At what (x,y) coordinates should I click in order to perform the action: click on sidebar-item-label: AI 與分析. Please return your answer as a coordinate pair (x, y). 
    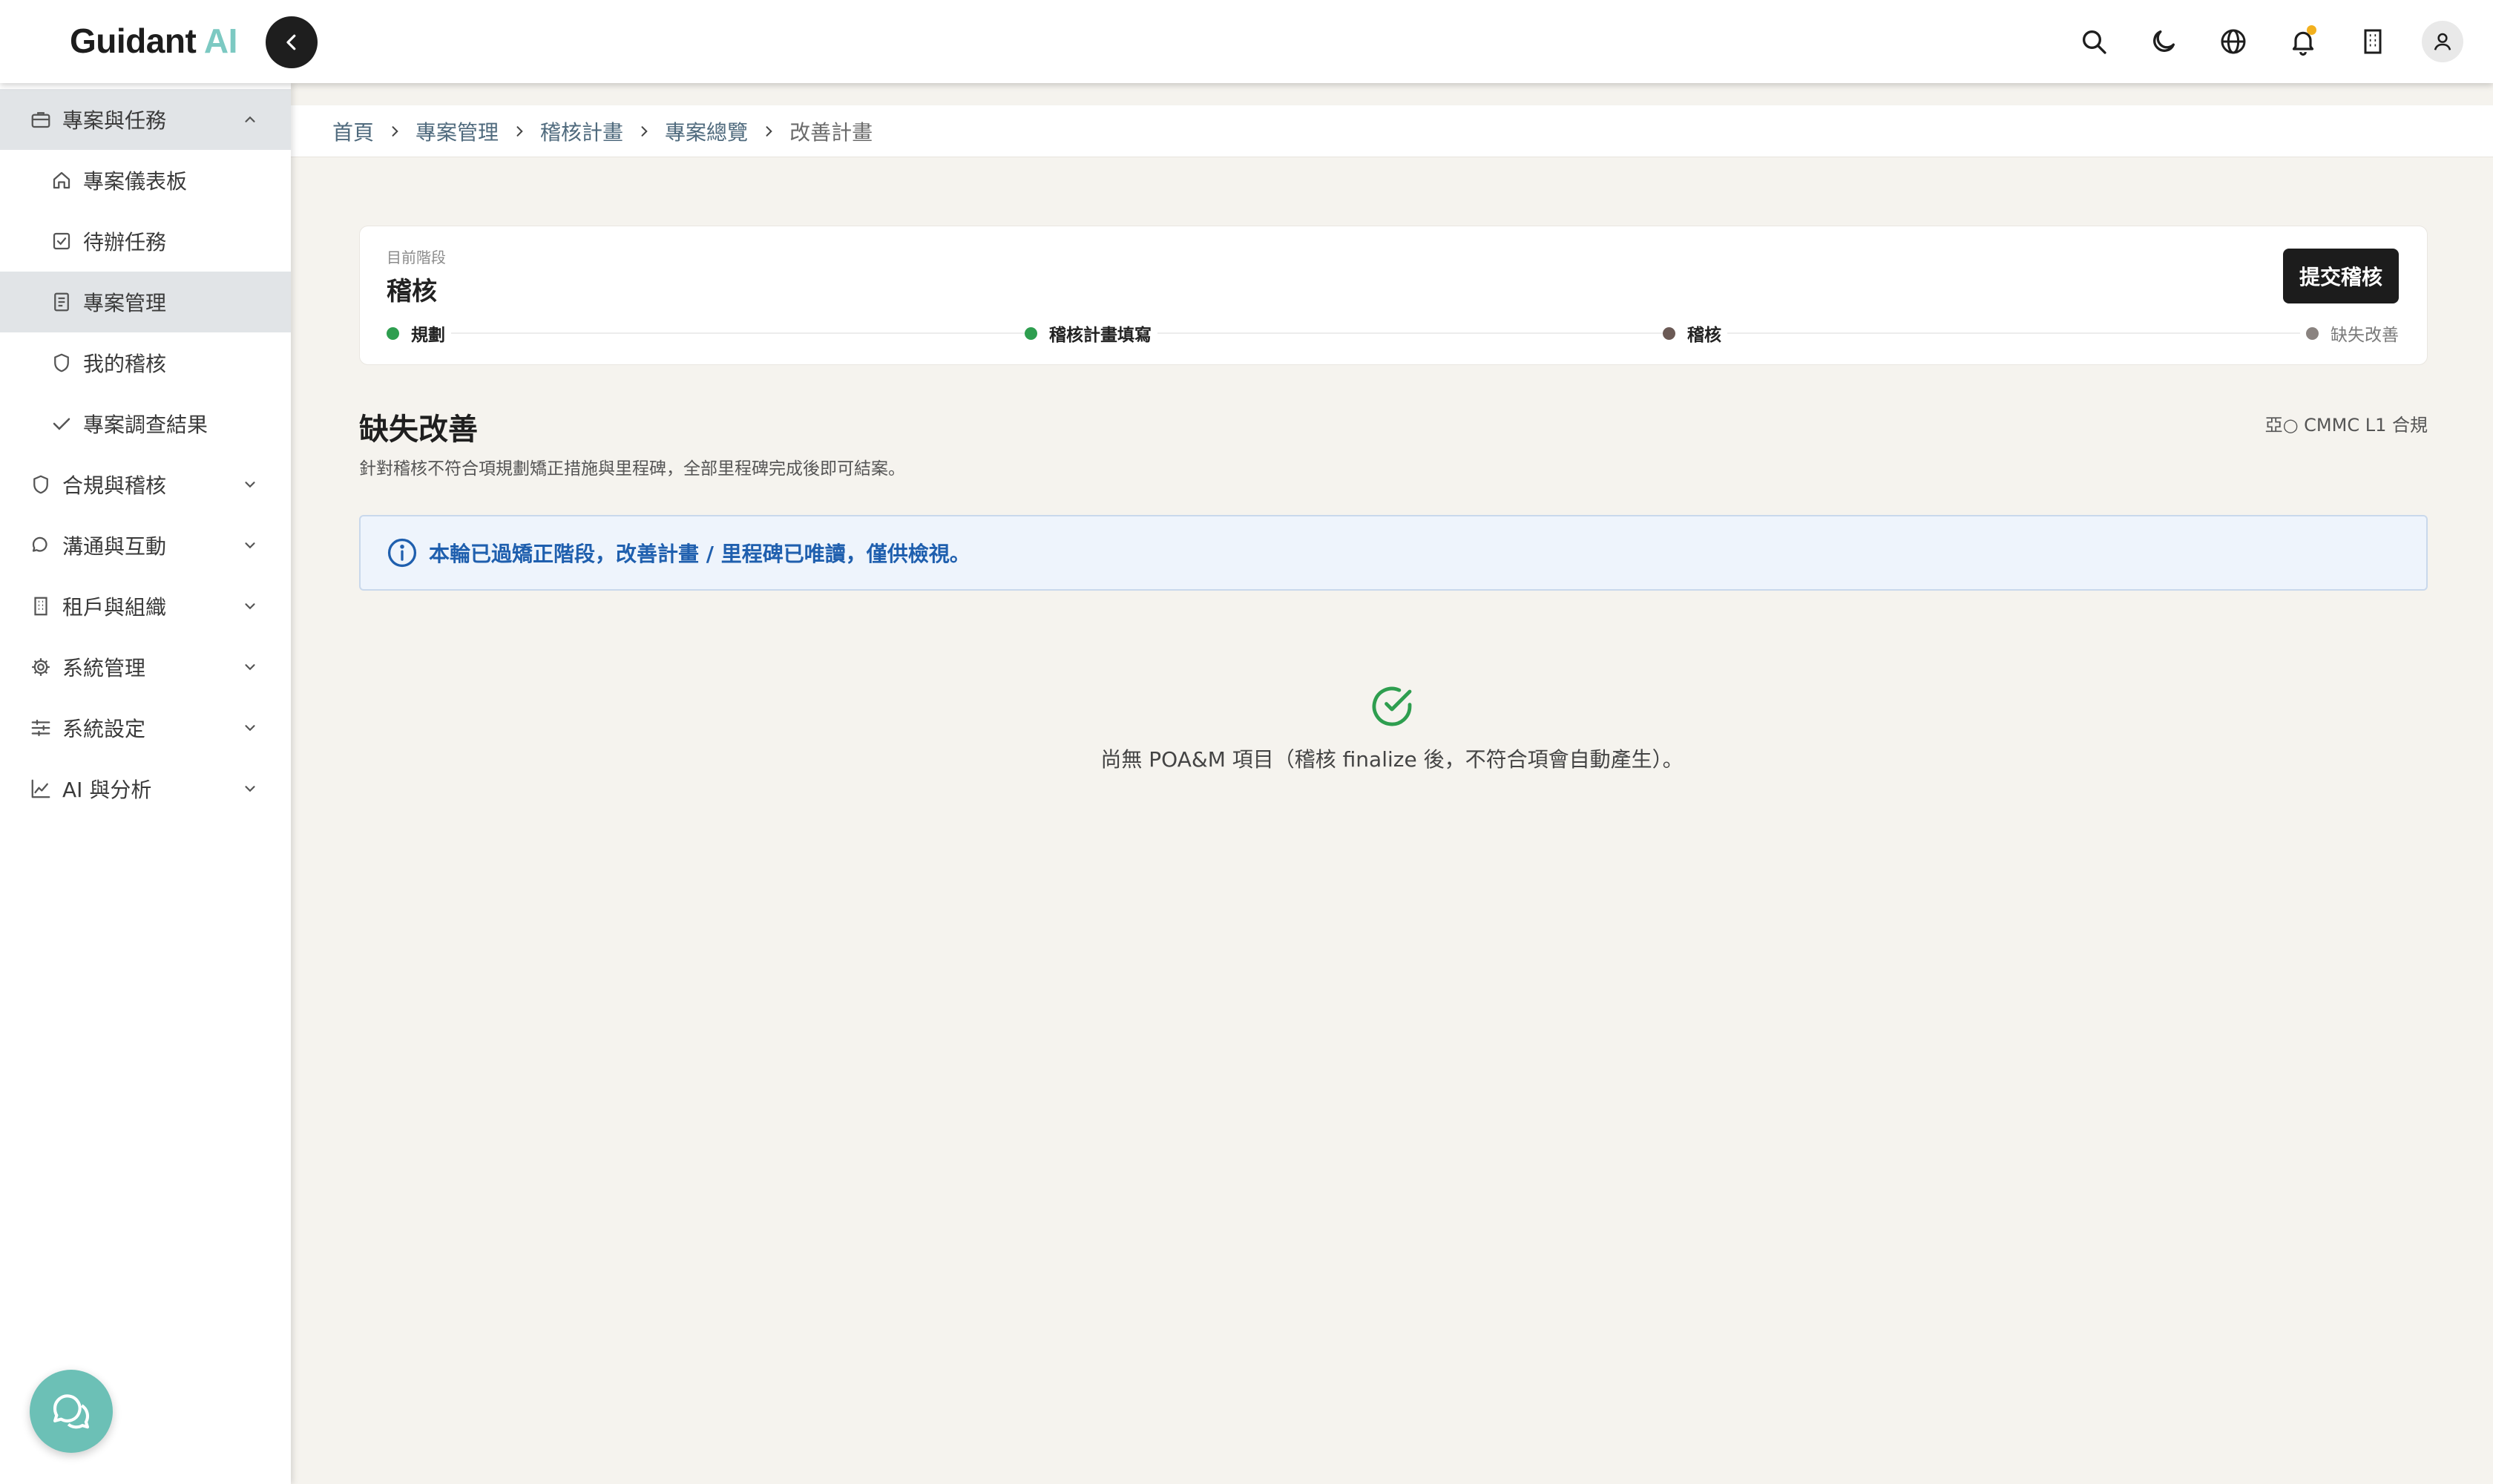
    Looking at the image, I should click on (107, 790).